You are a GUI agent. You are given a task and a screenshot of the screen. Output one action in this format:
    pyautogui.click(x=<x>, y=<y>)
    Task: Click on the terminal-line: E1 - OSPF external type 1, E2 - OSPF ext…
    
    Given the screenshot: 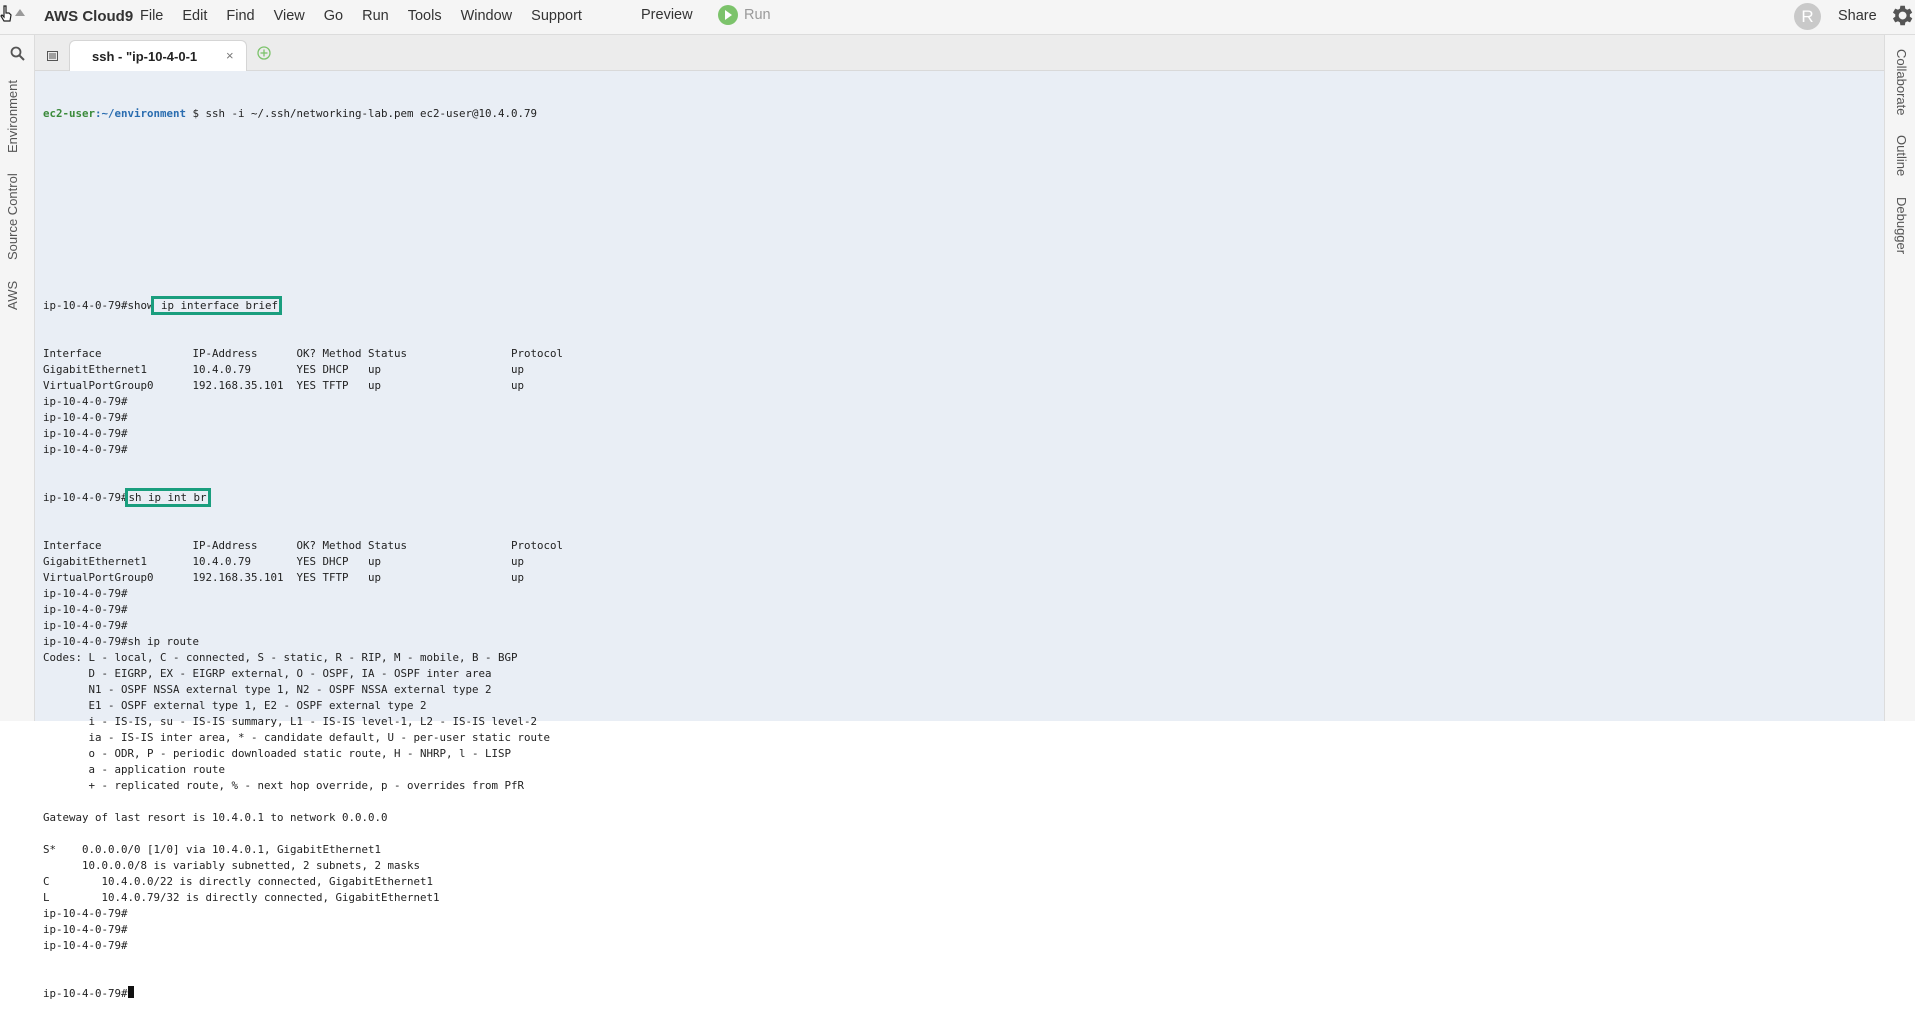 What is the action you would take?
    pyautogui.click(x=235, y=705)
    